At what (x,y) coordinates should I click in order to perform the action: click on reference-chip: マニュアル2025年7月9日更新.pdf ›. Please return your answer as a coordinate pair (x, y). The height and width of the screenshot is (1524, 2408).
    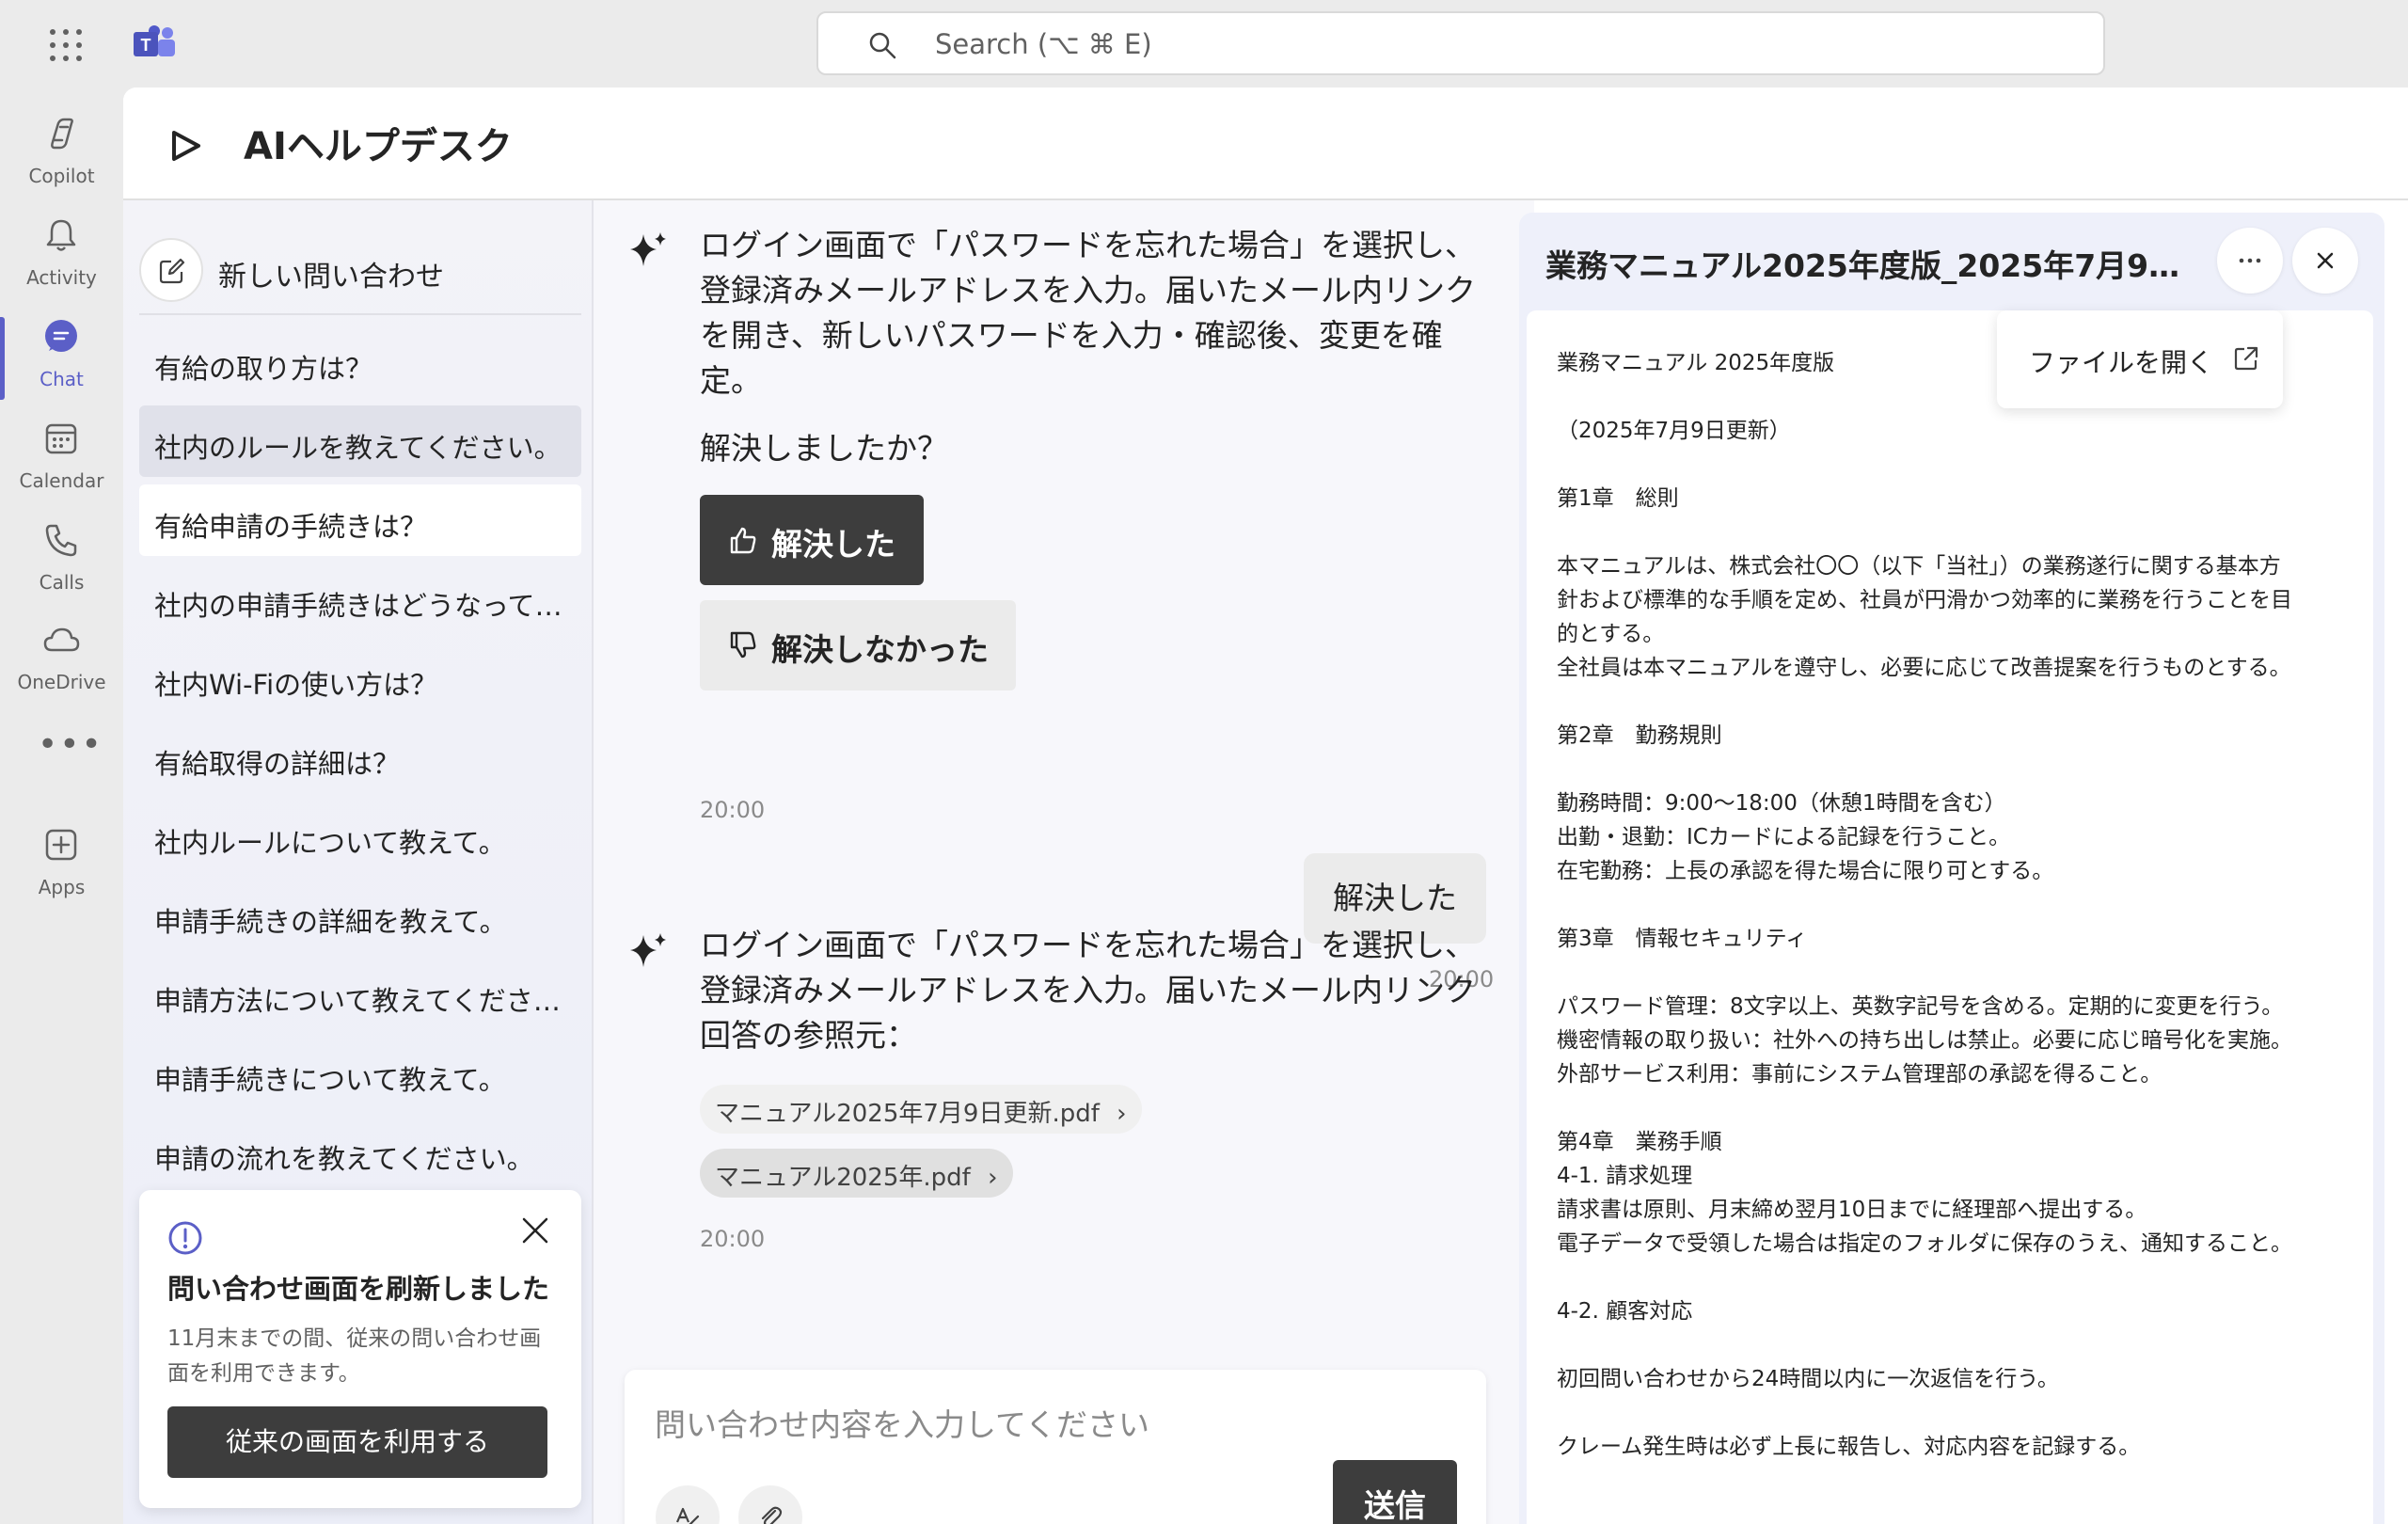
    Looking at the image, I should click on (921, 1109).